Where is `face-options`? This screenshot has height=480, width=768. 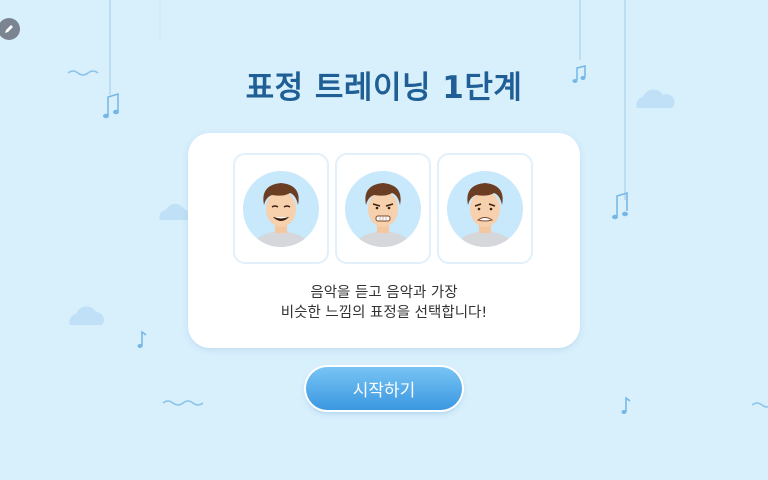 face-options is located at coordinates (383, 208).